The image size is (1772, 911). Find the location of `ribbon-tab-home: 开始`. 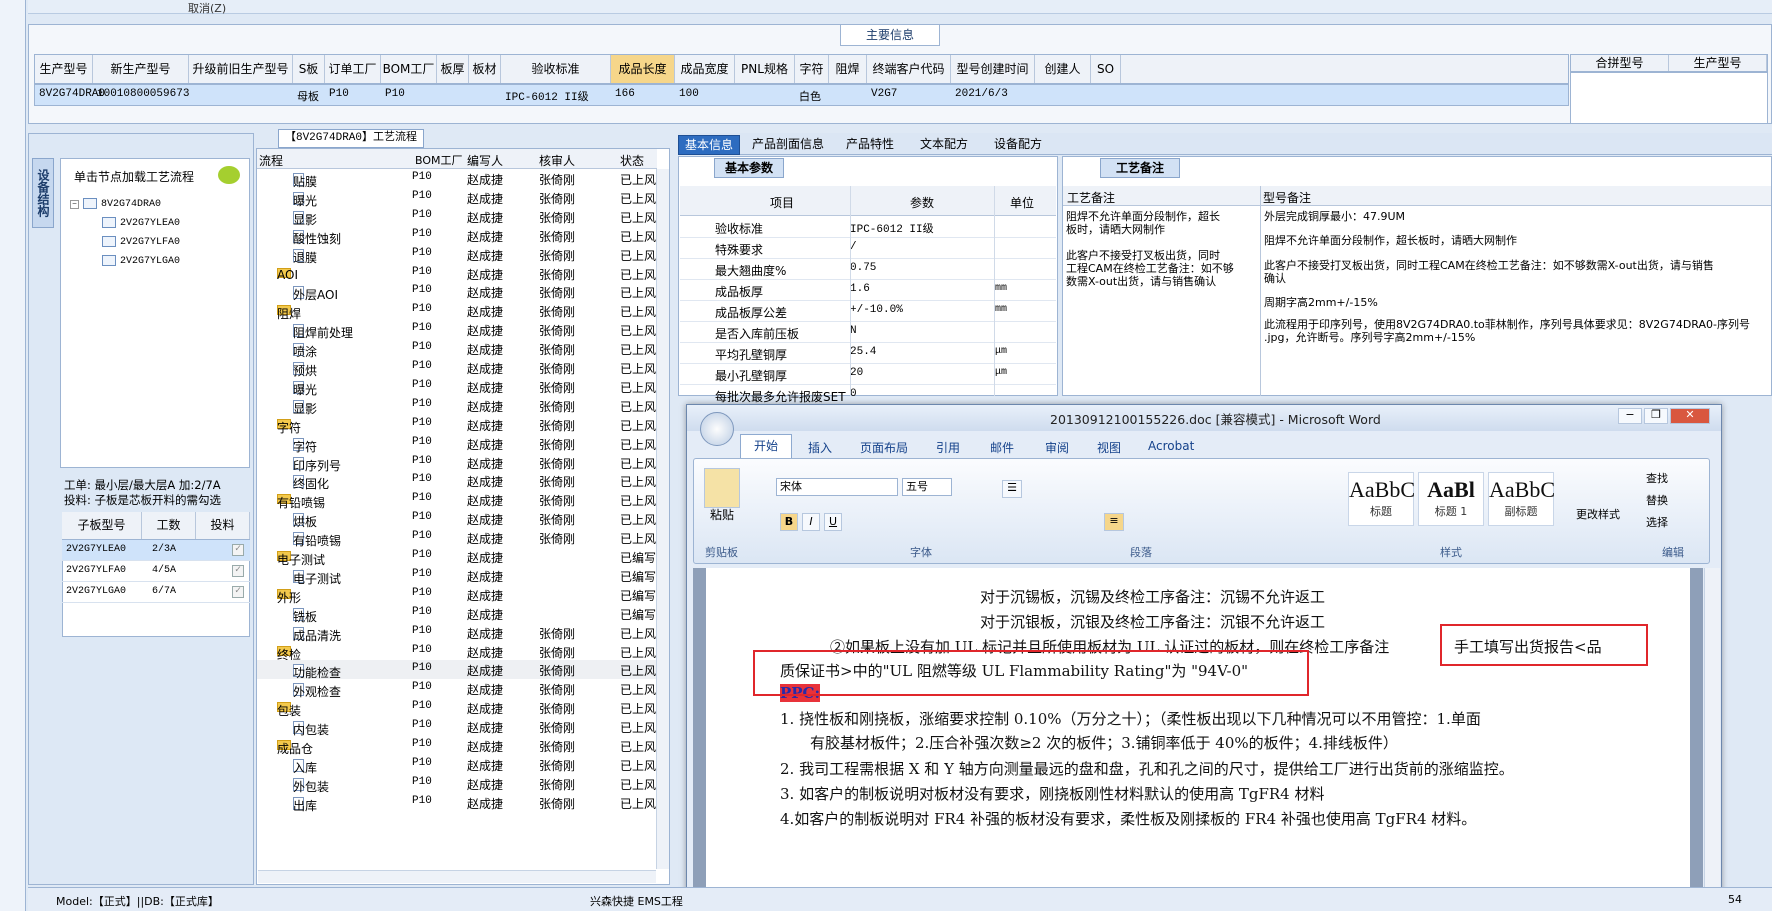

ribbon-tab-home: 开始 is located at coordinates (766, 446).